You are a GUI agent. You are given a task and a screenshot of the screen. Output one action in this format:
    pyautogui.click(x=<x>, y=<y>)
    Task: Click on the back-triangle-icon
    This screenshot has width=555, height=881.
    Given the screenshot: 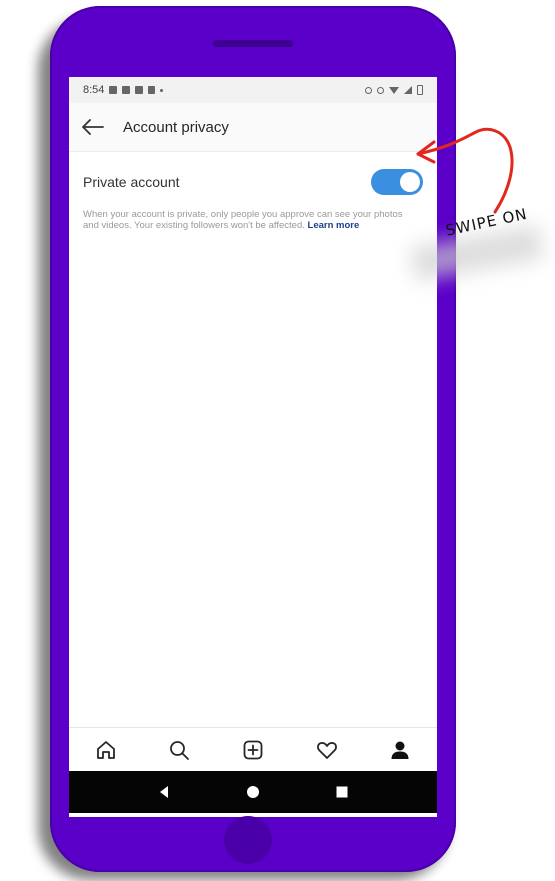 What is the action you would take?
    pyautogui.click(x=163, y=792)
    